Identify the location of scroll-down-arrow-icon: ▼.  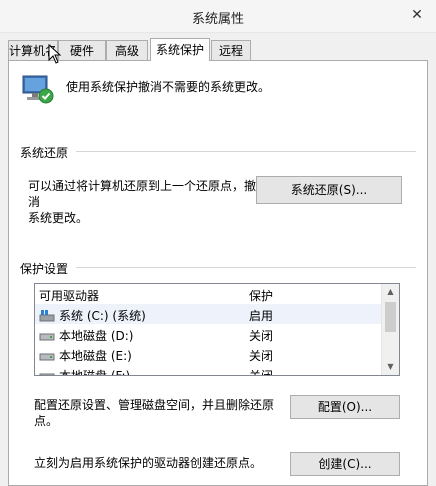
(390, 367).